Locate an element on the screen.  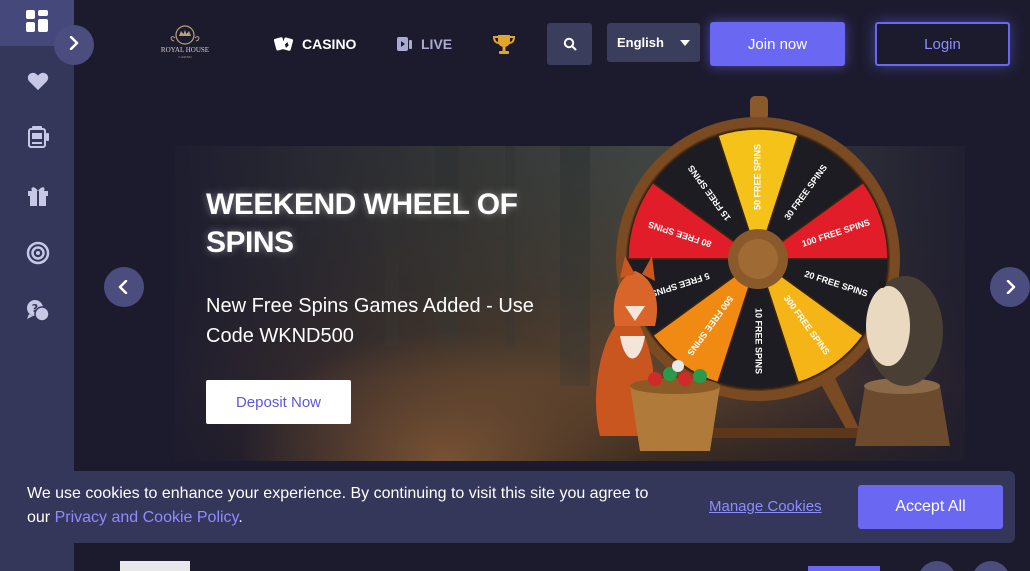
slot-machine-icon is located at coordinates (38, 139).